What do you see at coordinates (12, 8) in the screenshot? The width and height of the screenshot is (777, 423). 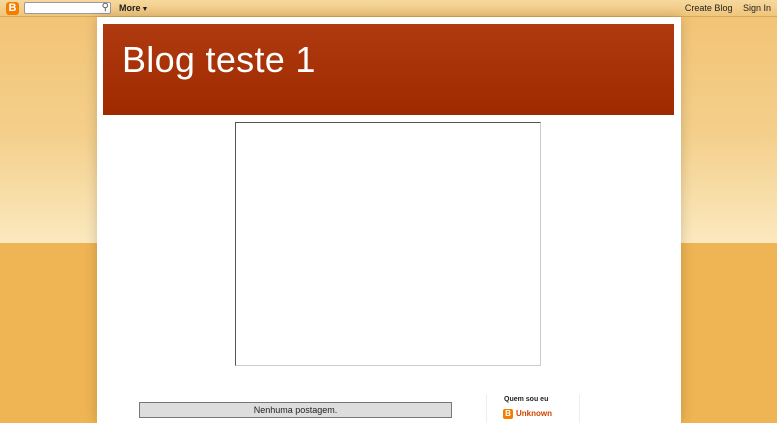 I see `blogger-logo-icon: B` at bounding box center [12, 8].